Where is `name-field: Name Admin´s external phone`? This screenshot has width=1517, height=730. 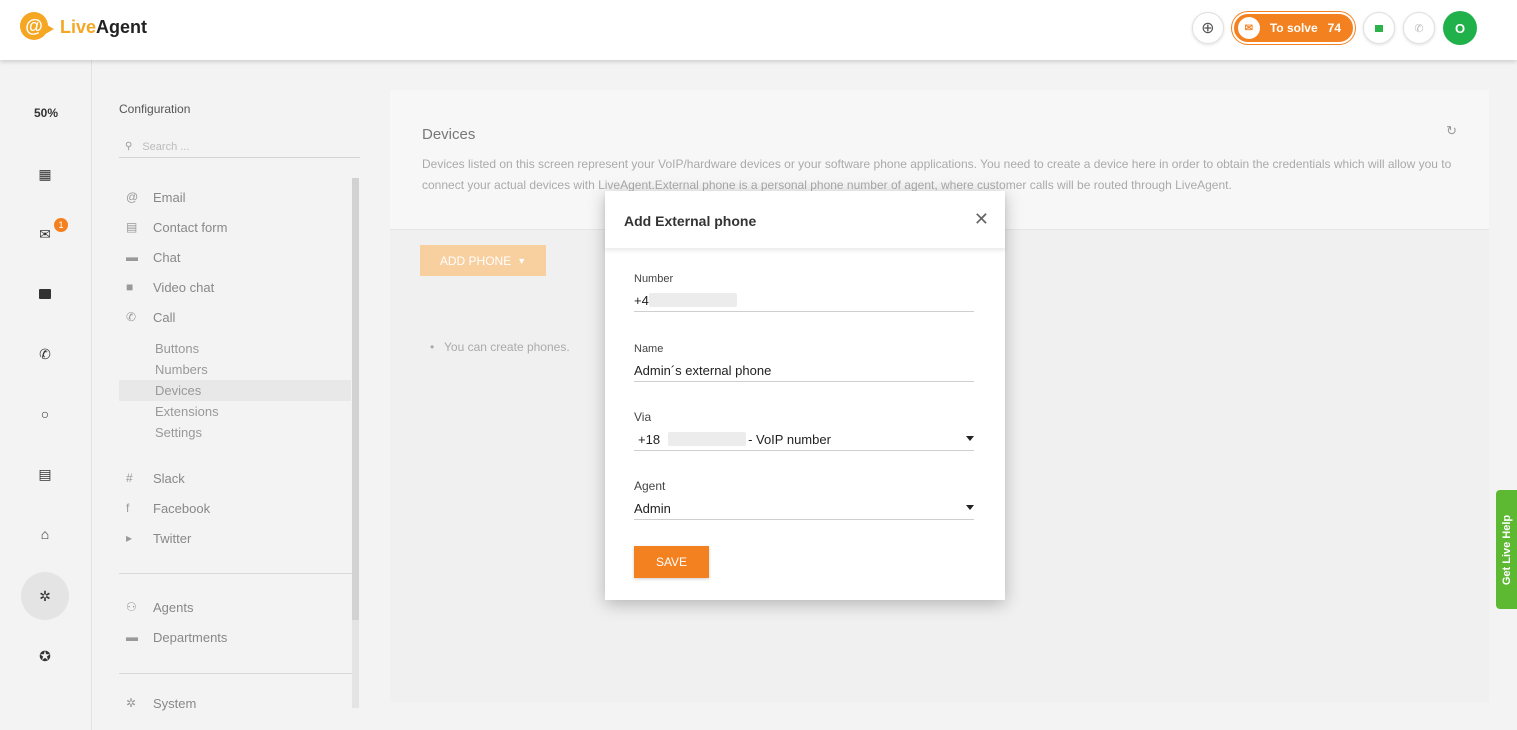
name-field: Name Admin´s external phone is located at coordinates (804, 362).